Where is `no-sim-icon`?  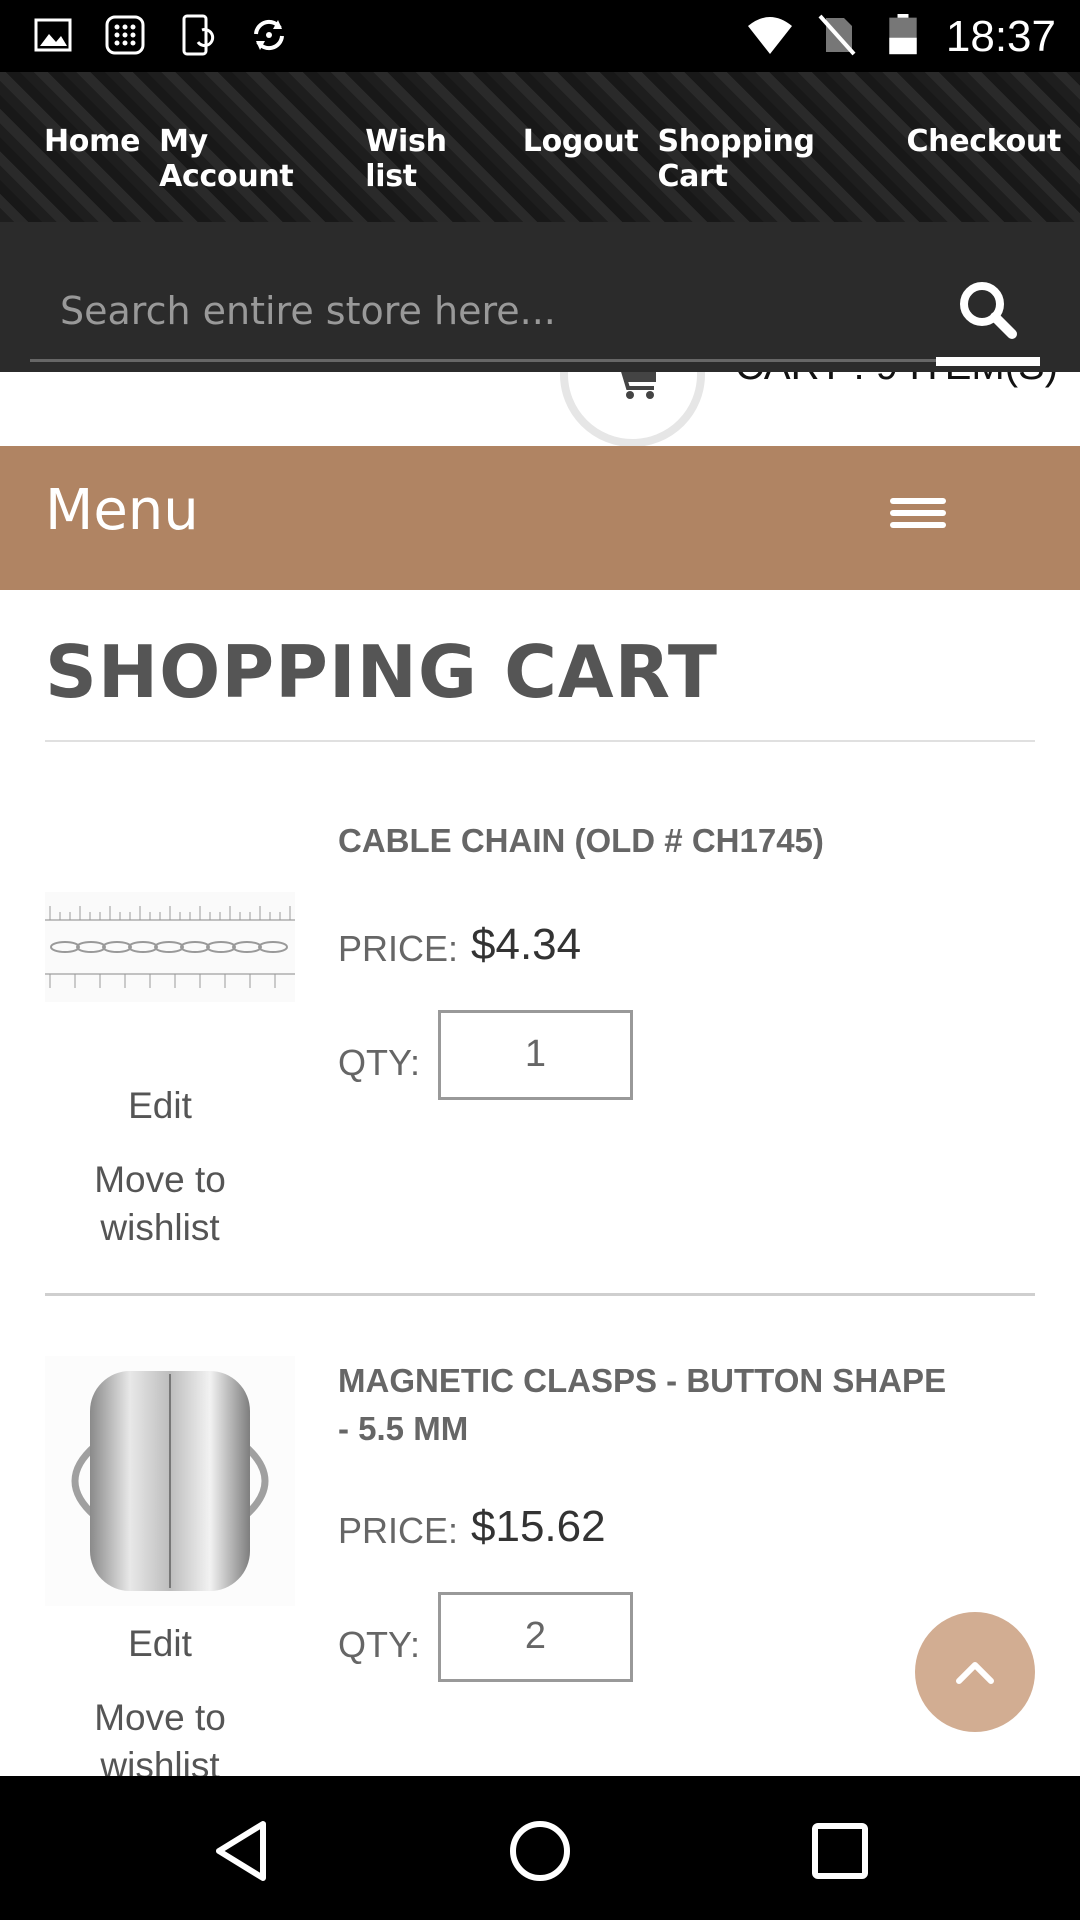 no-sim-icon is located at coordinates (837, 35).